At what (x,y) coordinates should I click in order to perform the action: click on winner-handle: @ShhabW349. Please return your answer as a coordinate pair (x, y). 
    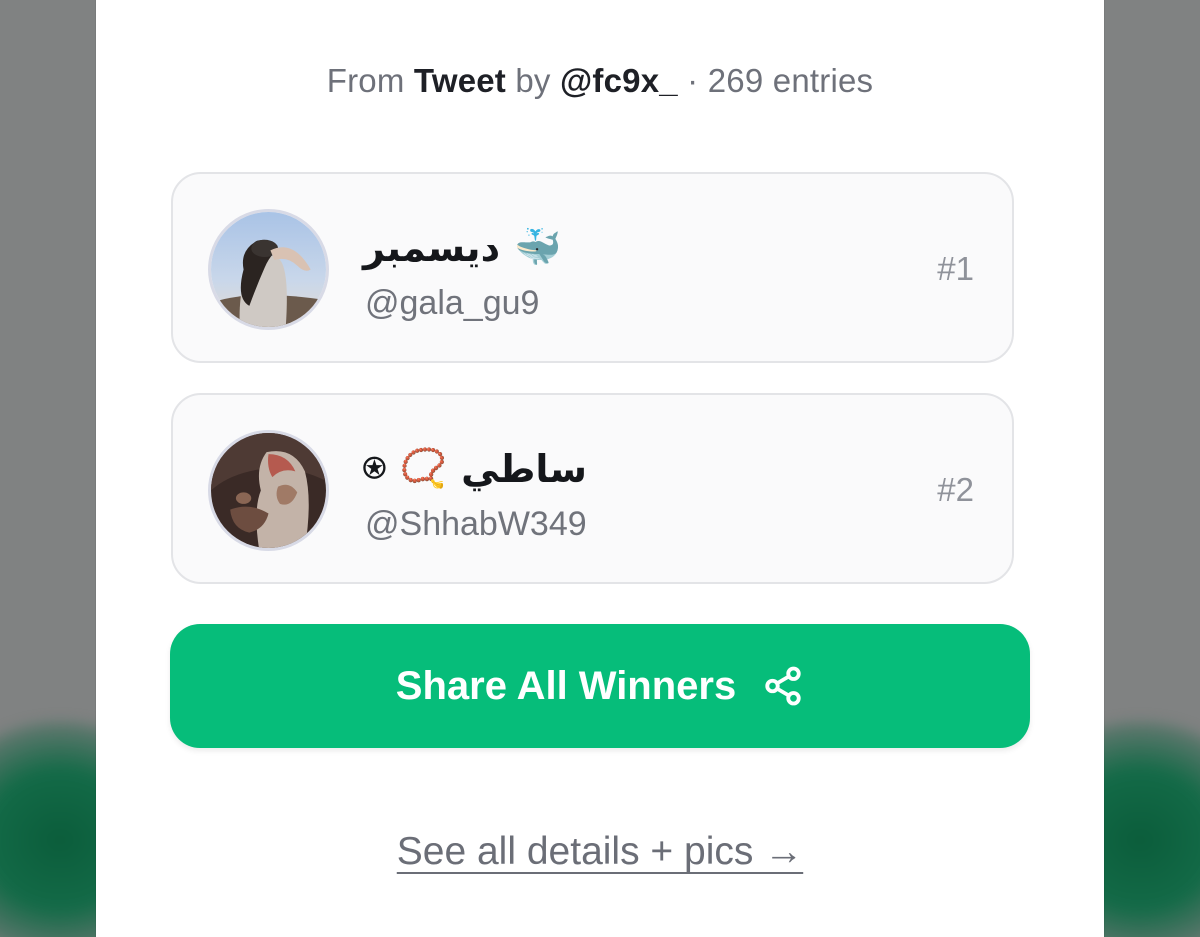
    Looking at the image, I should click on (476, 524).